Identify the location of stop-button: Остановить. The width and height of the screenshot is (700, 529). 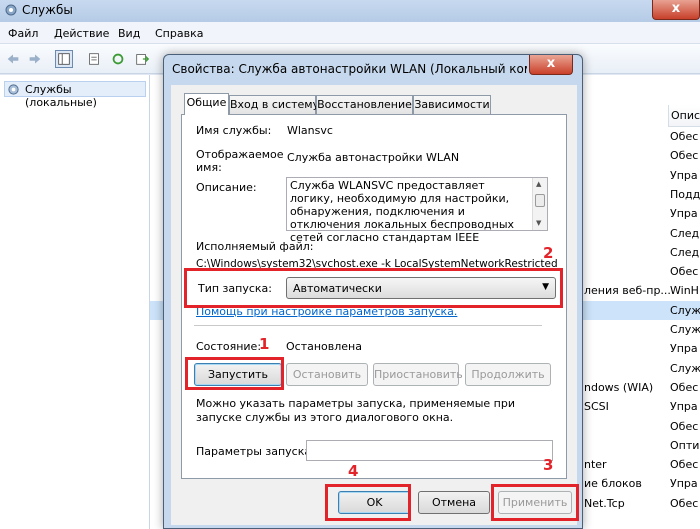
(327, 374).